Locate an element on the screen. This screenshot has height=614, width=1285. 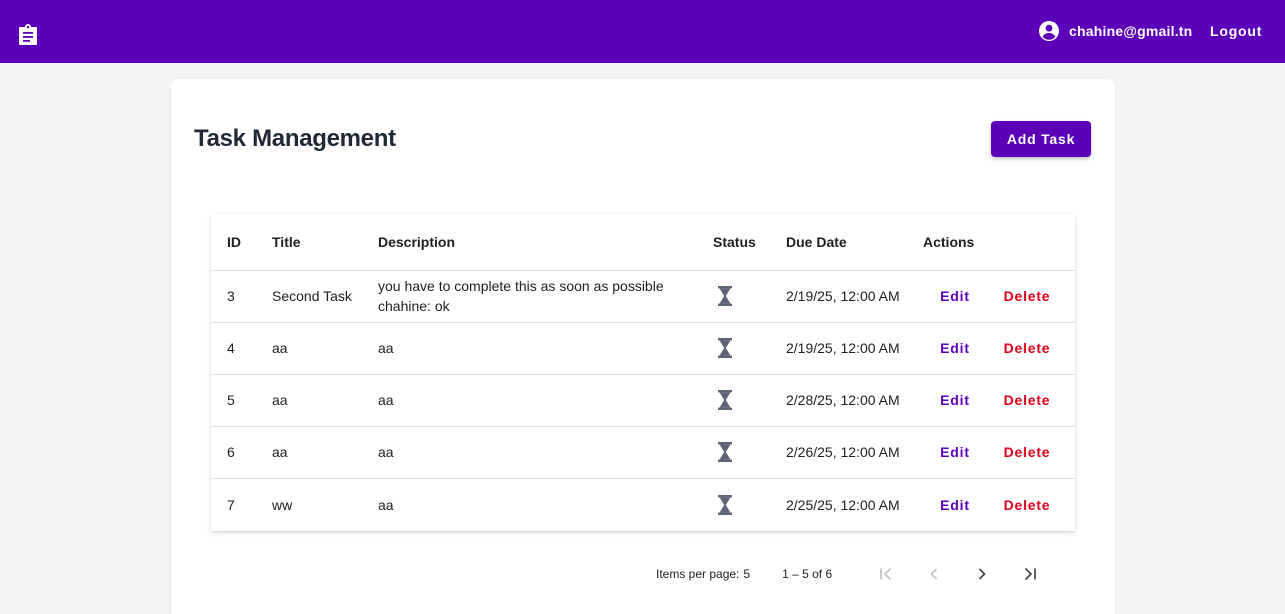
page-size-select: 5 is located at coordinates (746, 574).